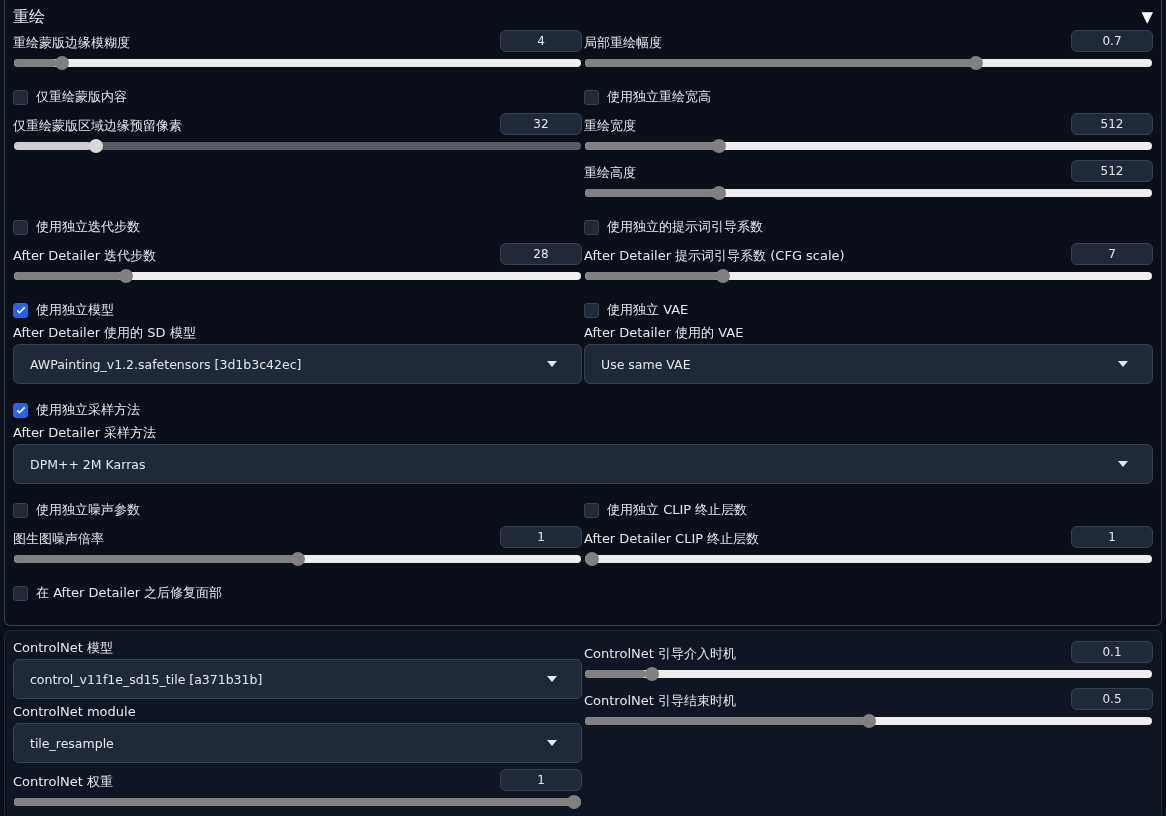 This screenshot has height=816, width=1166. Describe the element at coordinates (623, 43) in the screenshot. I see `slider-label: 局部重绘幅度` at that location.